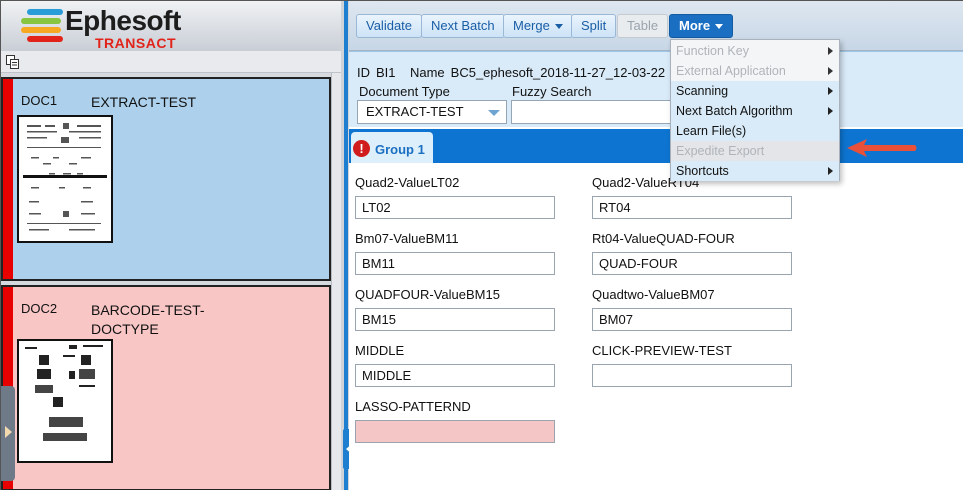 This screenshot has height=490, width=963. What do you see at coordinates (552, 91) in the screenshot?
I see `fuzzy-search-label: Fuzzy Search` at bounding box center [552, 91].